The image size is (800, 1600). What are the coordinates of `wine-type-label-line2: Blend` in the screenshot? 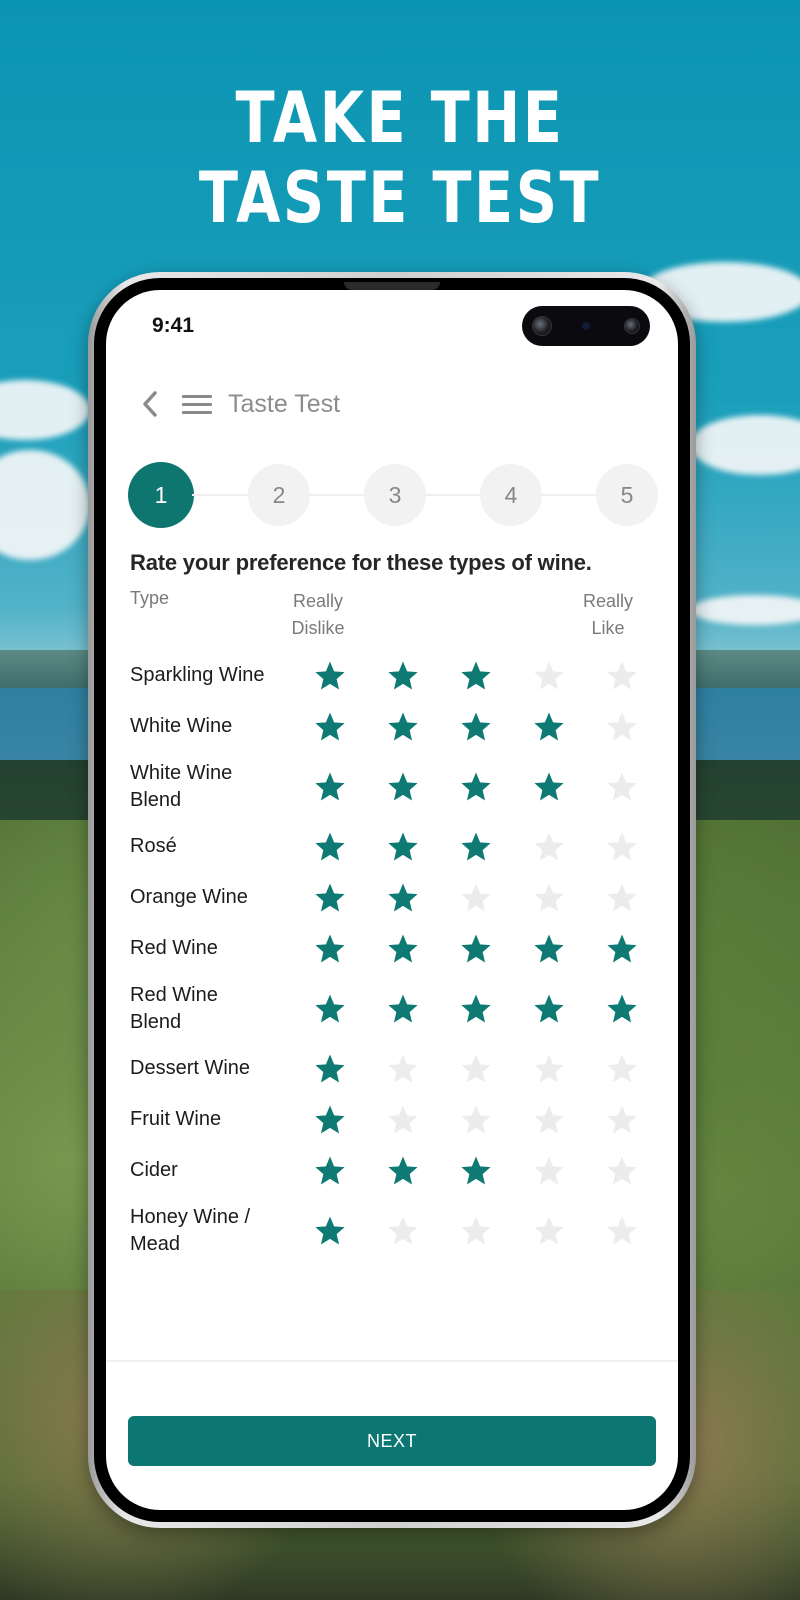 It's located at (156, 1021).